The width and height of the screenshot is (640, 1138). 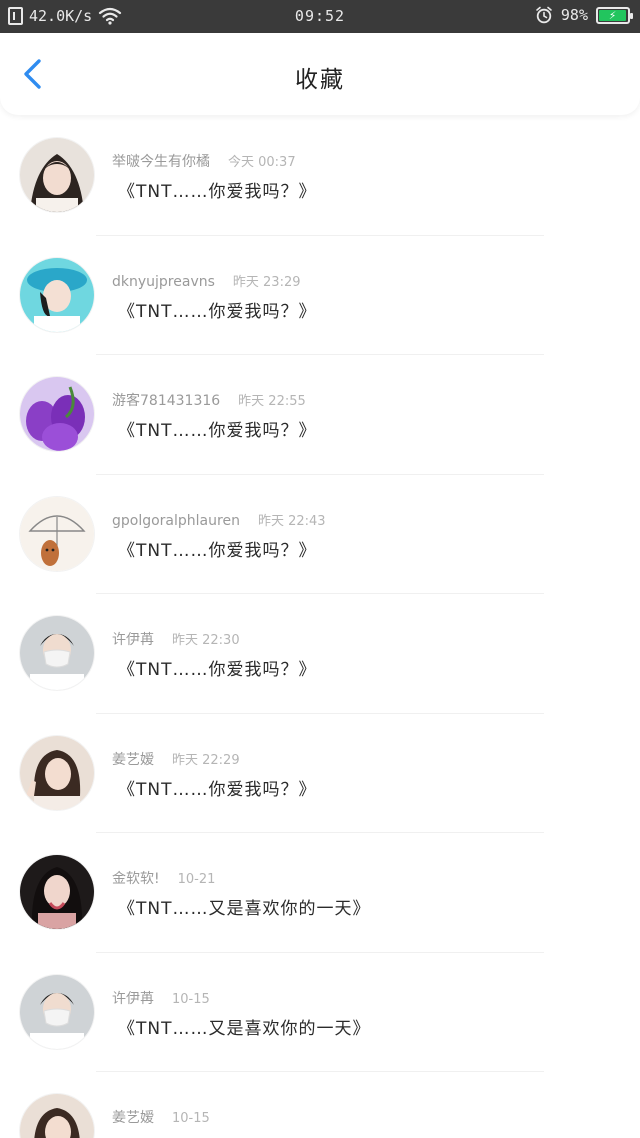 I want to click on alarm-icon, so click(x=544, y=15).